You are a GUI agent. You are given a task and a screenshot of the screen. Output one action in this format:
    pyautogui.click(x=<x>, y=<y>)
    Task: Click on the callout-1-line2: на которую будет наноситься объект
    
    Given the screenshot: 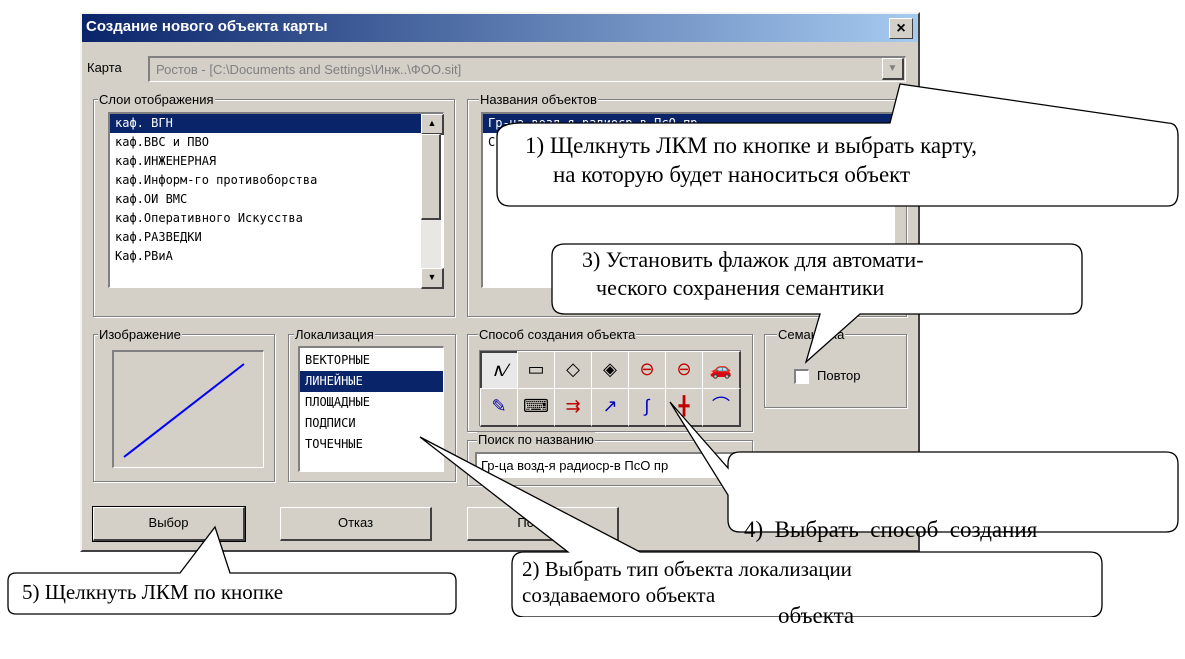 What is the action you would take?
    pyautogui.click(x=732, y=174)
    